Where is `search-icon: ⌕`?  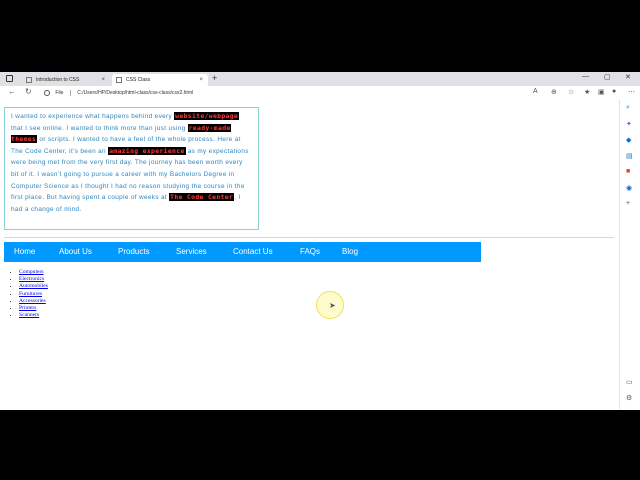 search-icon: ⌕ is located at coordinates (628, 108).